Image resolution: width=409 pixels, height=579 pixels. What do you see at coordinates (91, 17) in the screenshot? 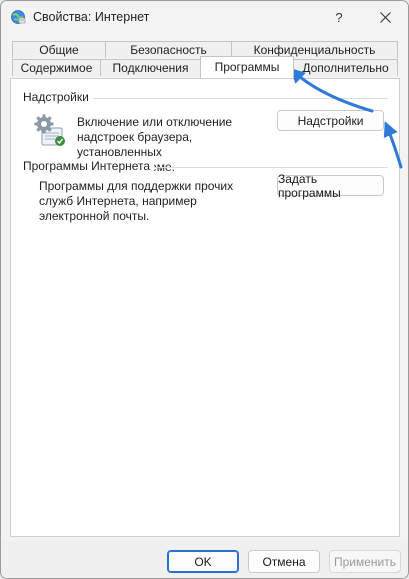
I see `window-title: Свойства: Интернет` at bounding box center [91, 17].